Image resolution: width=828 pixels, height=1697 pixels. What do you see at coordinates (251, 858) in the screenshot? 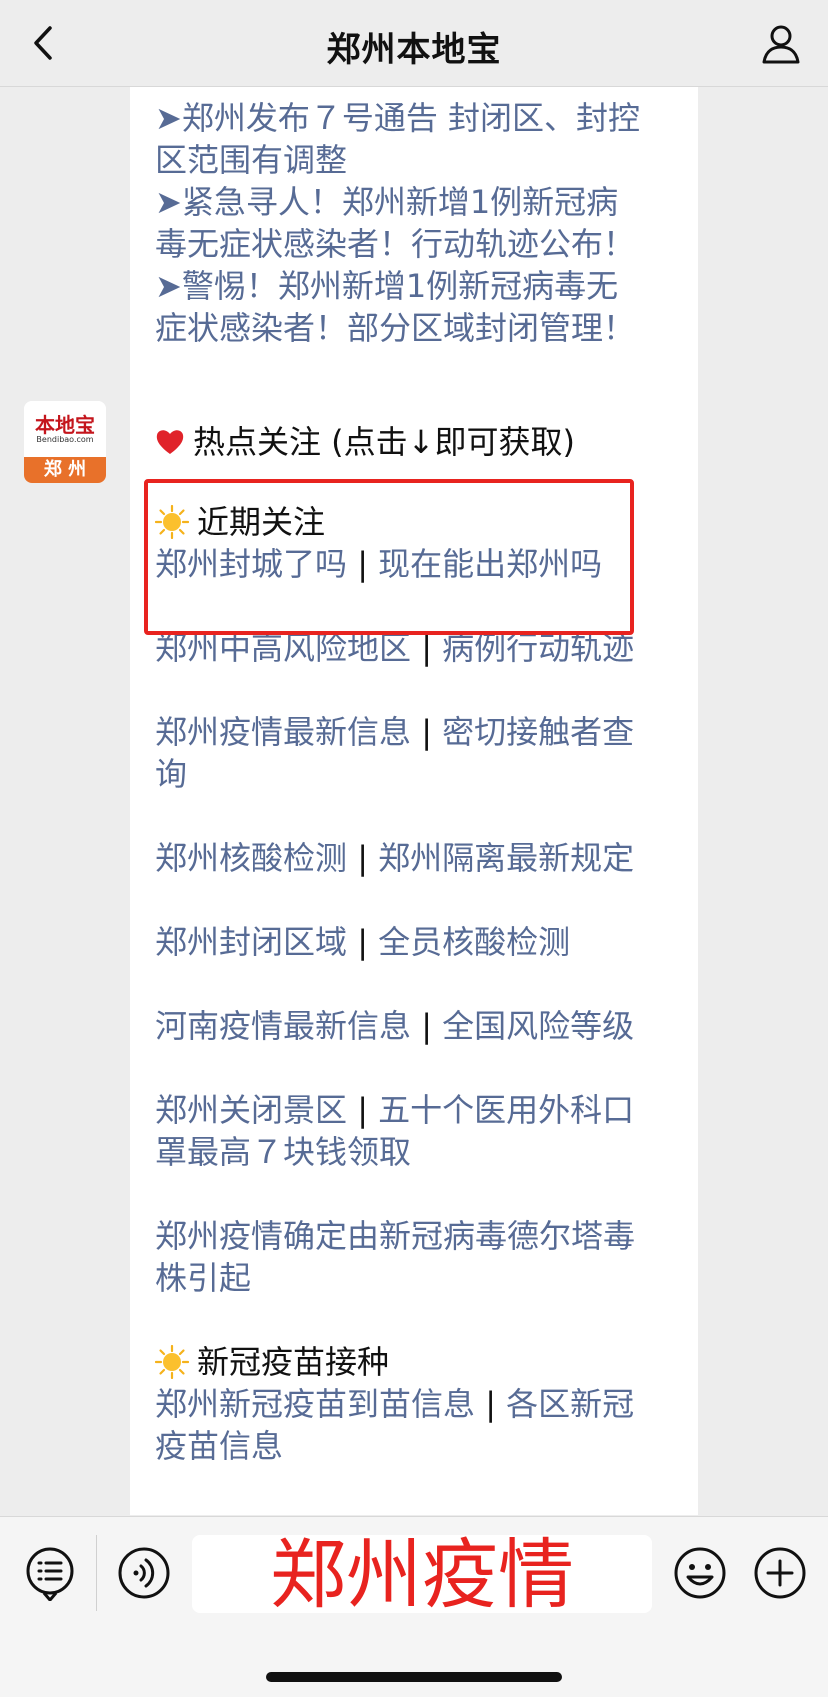
I see `link-nucleic-test: 郑州核酸检测` at bounding box center [251, 858].